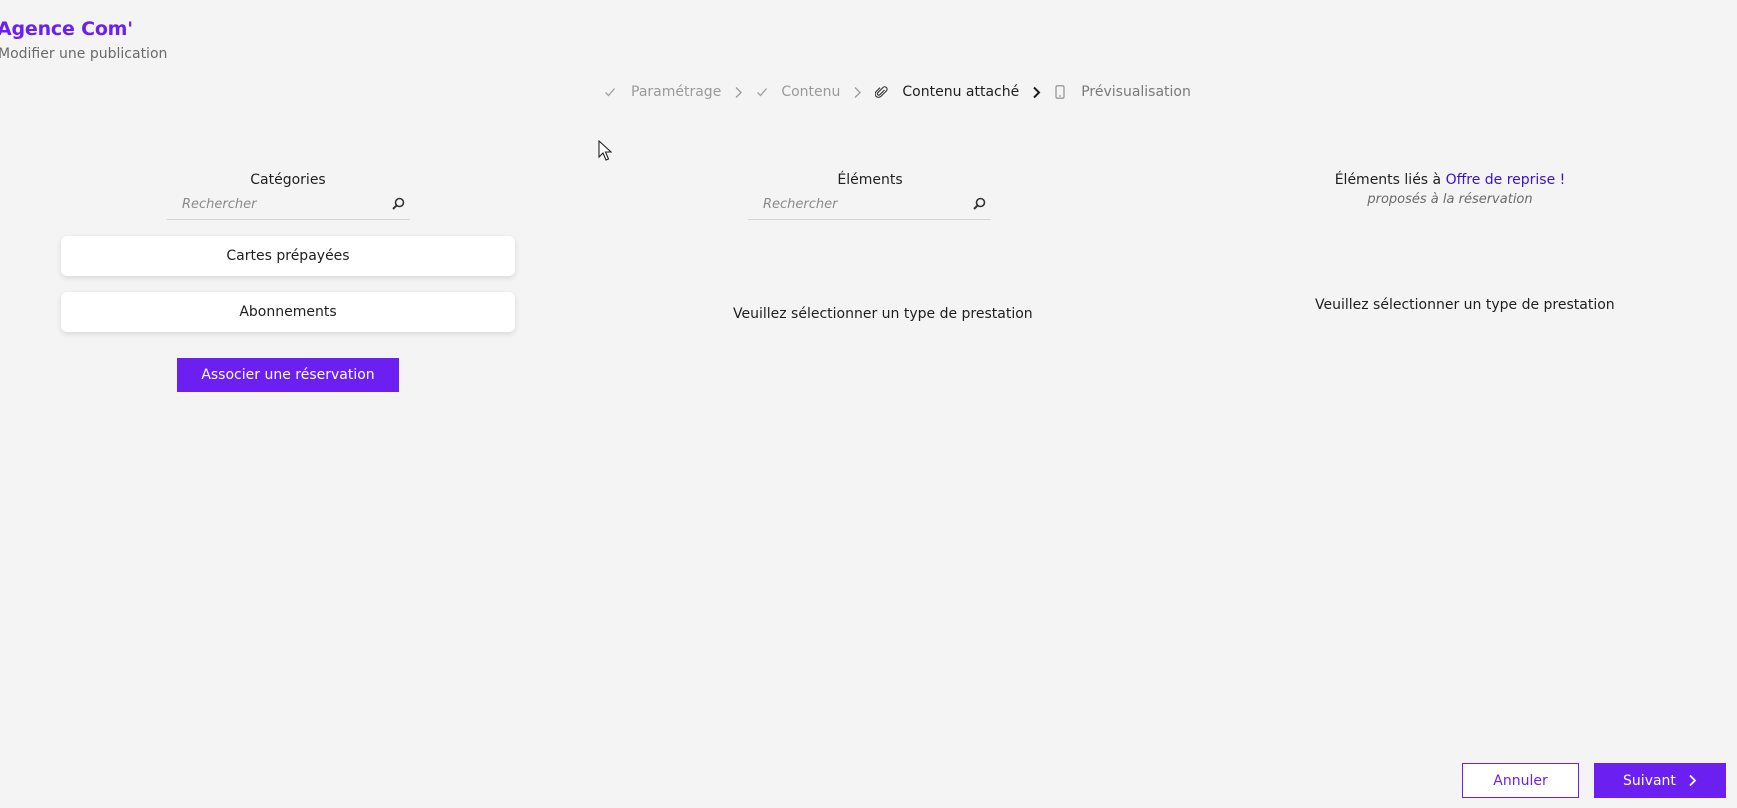  Describe the element at coordinates (1136, 92) in the screenshot. I see `step-label: Prévisualisation` at that location.